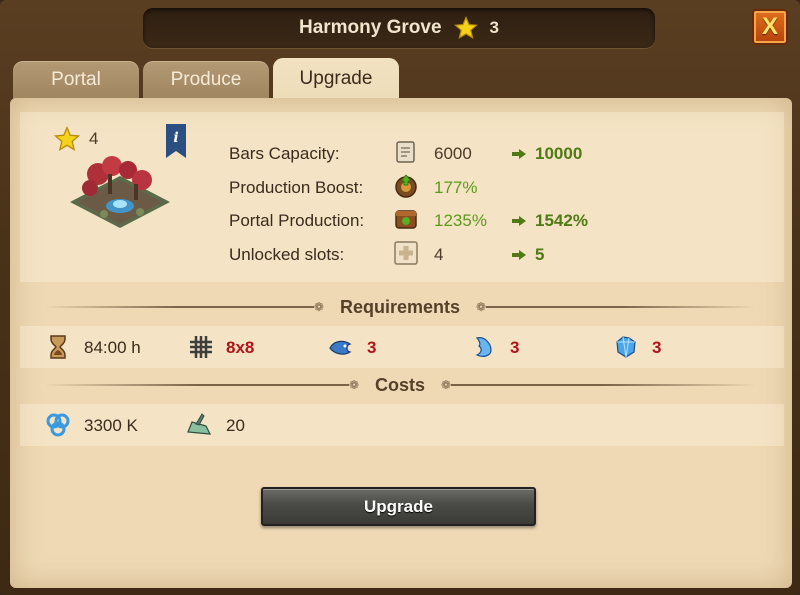 This screenshot has width=800, height=595. What do you see at coordinates (460, 220) in the screenshot?
I see `stat-value-portal-production: 1235%` at bounding box center [460, 220].